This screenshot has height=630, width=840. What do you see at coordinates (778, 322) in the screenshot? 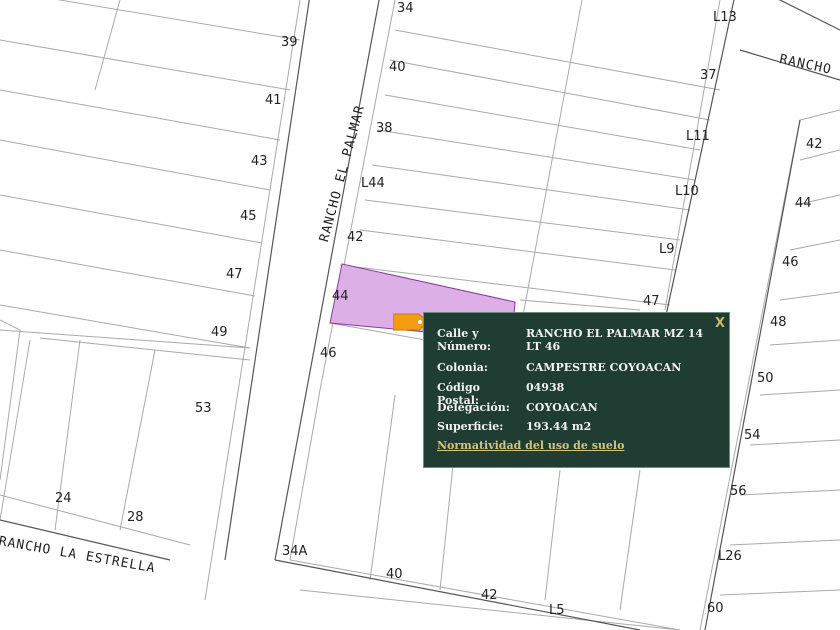
I see `lot-label: 48` at bounding box center [778, 322].